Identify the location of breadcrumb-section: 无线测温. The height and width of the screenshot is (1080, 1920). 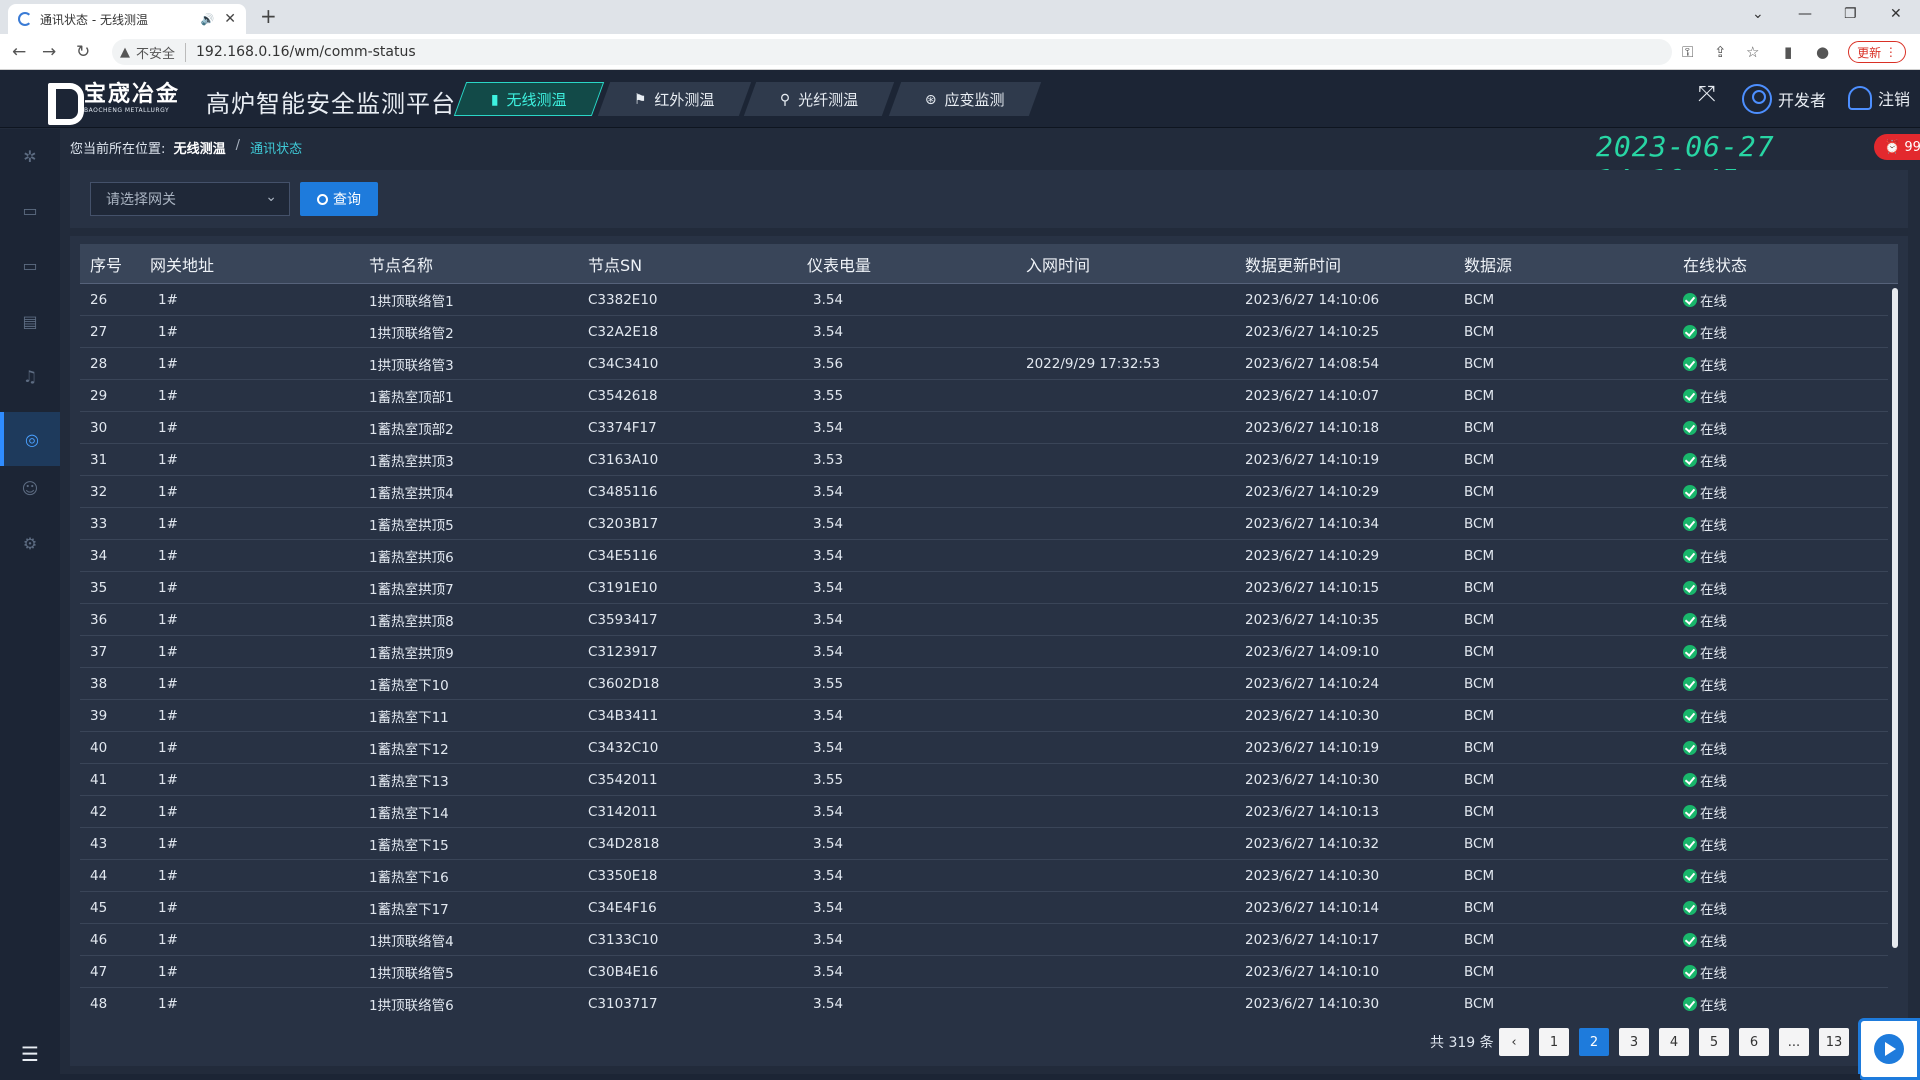
(200, 147).